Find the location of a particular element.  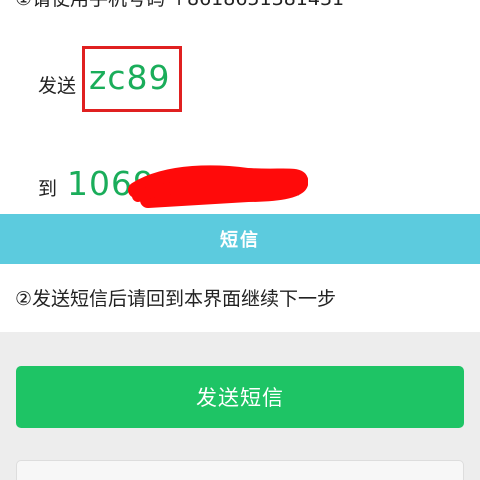

send-sms-button: 发送短信 is located at coordinates (240, 397).